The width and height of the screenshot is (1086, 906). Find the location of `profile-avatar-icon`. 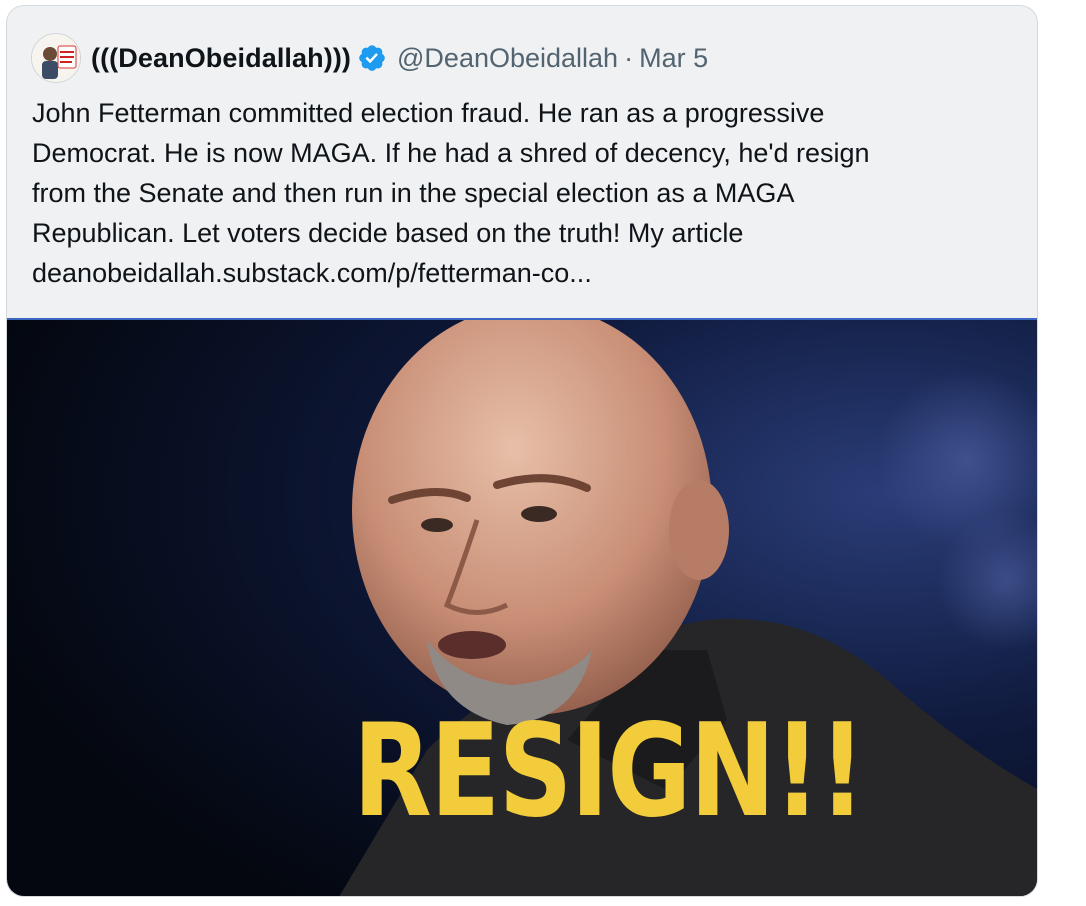

profile-avatar-icon is located at coordinates (56, 58).